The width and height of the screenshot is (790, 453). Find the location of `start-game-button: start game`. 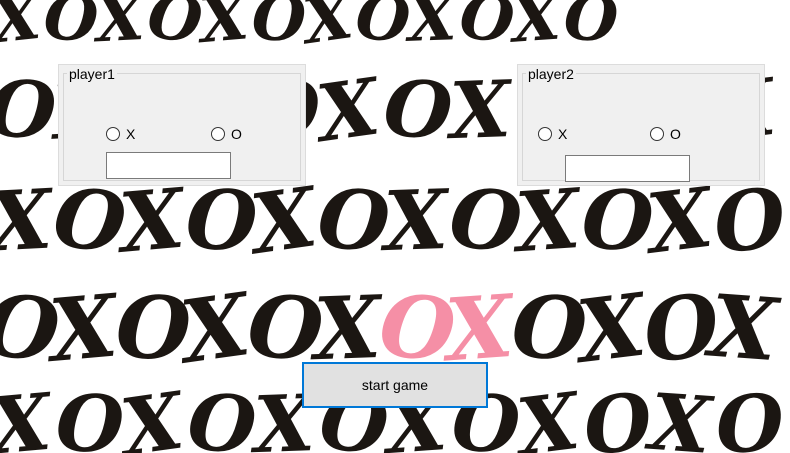

start-game-button: start game is located at coordinates (395, 385).